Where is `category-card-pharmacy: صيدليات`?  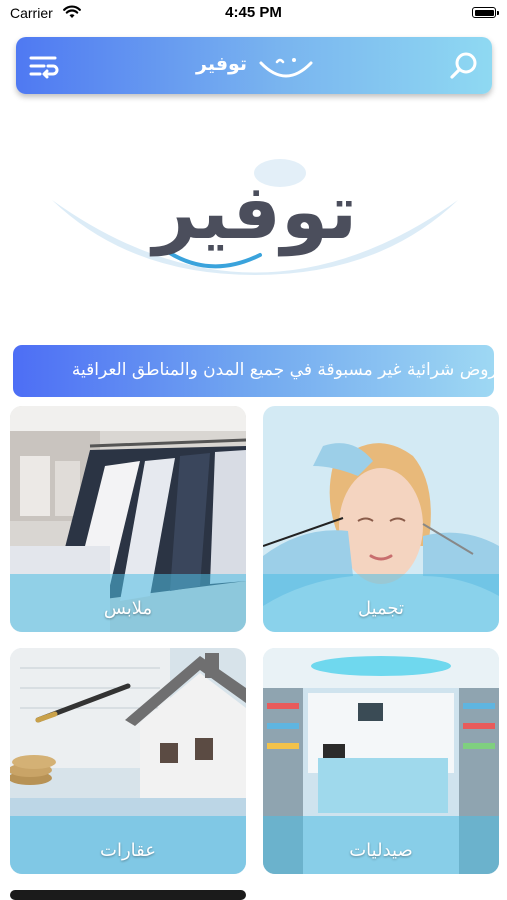 category-card-pharmacy: صيدليات is located at coordinates (381, 761).